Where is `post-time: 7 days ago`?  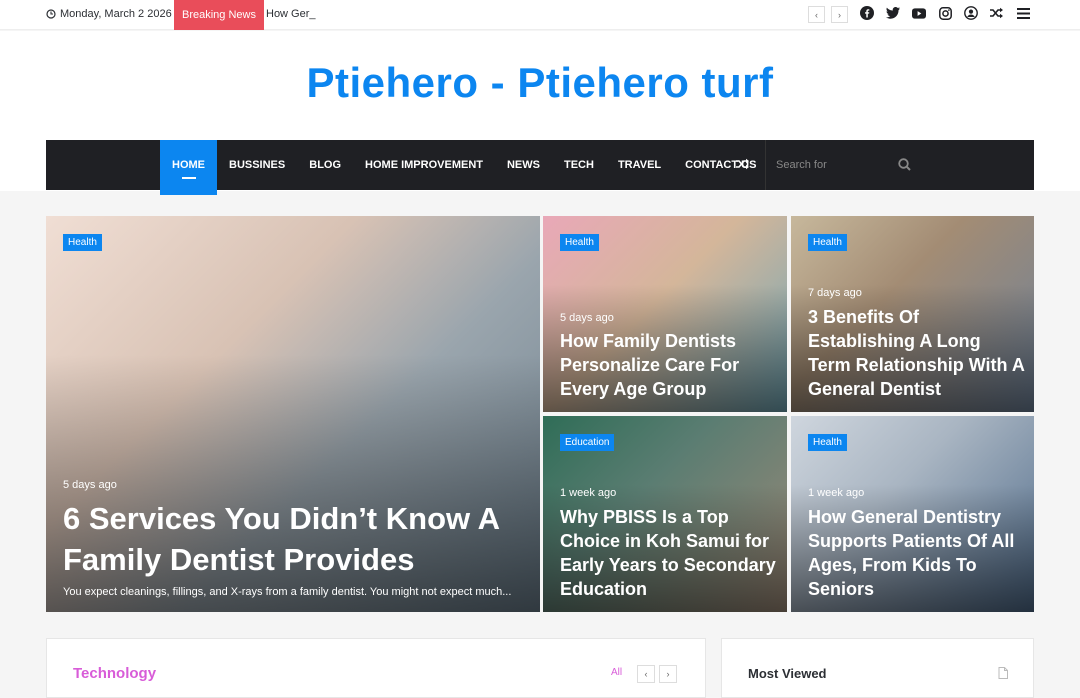 post-time: 7 days ago is located at coordinates (835, 293).